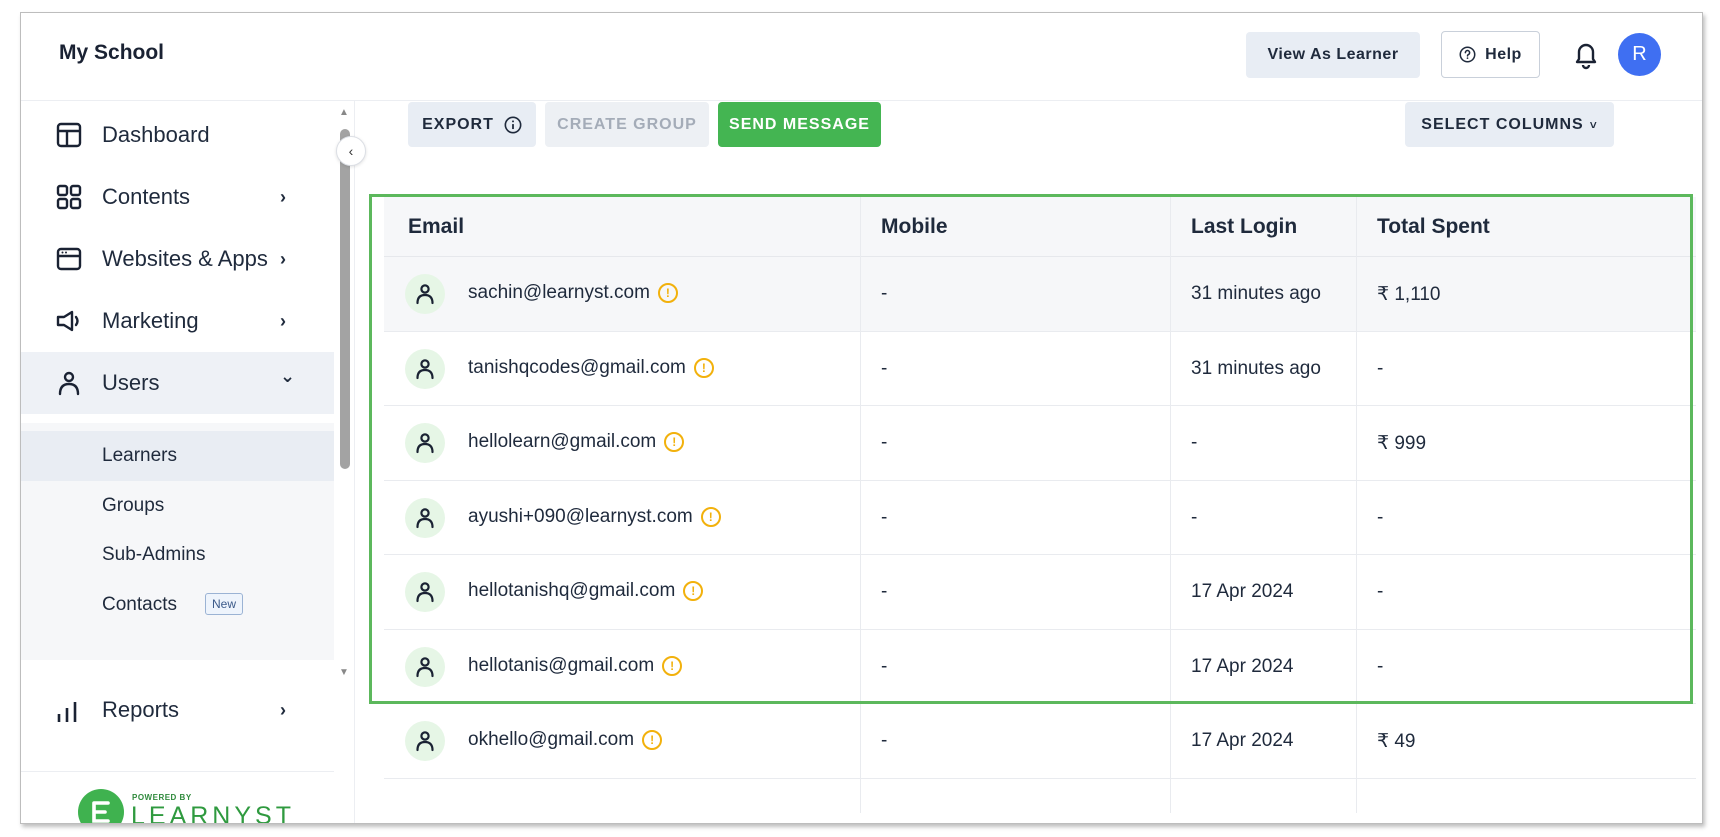 The width and height of the screenshot is (1720, 837). What do you see at coordinates (344, 672) in the screenshot?
I see `scroll-down-arrow-icon: ▼` at bounding box center [344, 672].